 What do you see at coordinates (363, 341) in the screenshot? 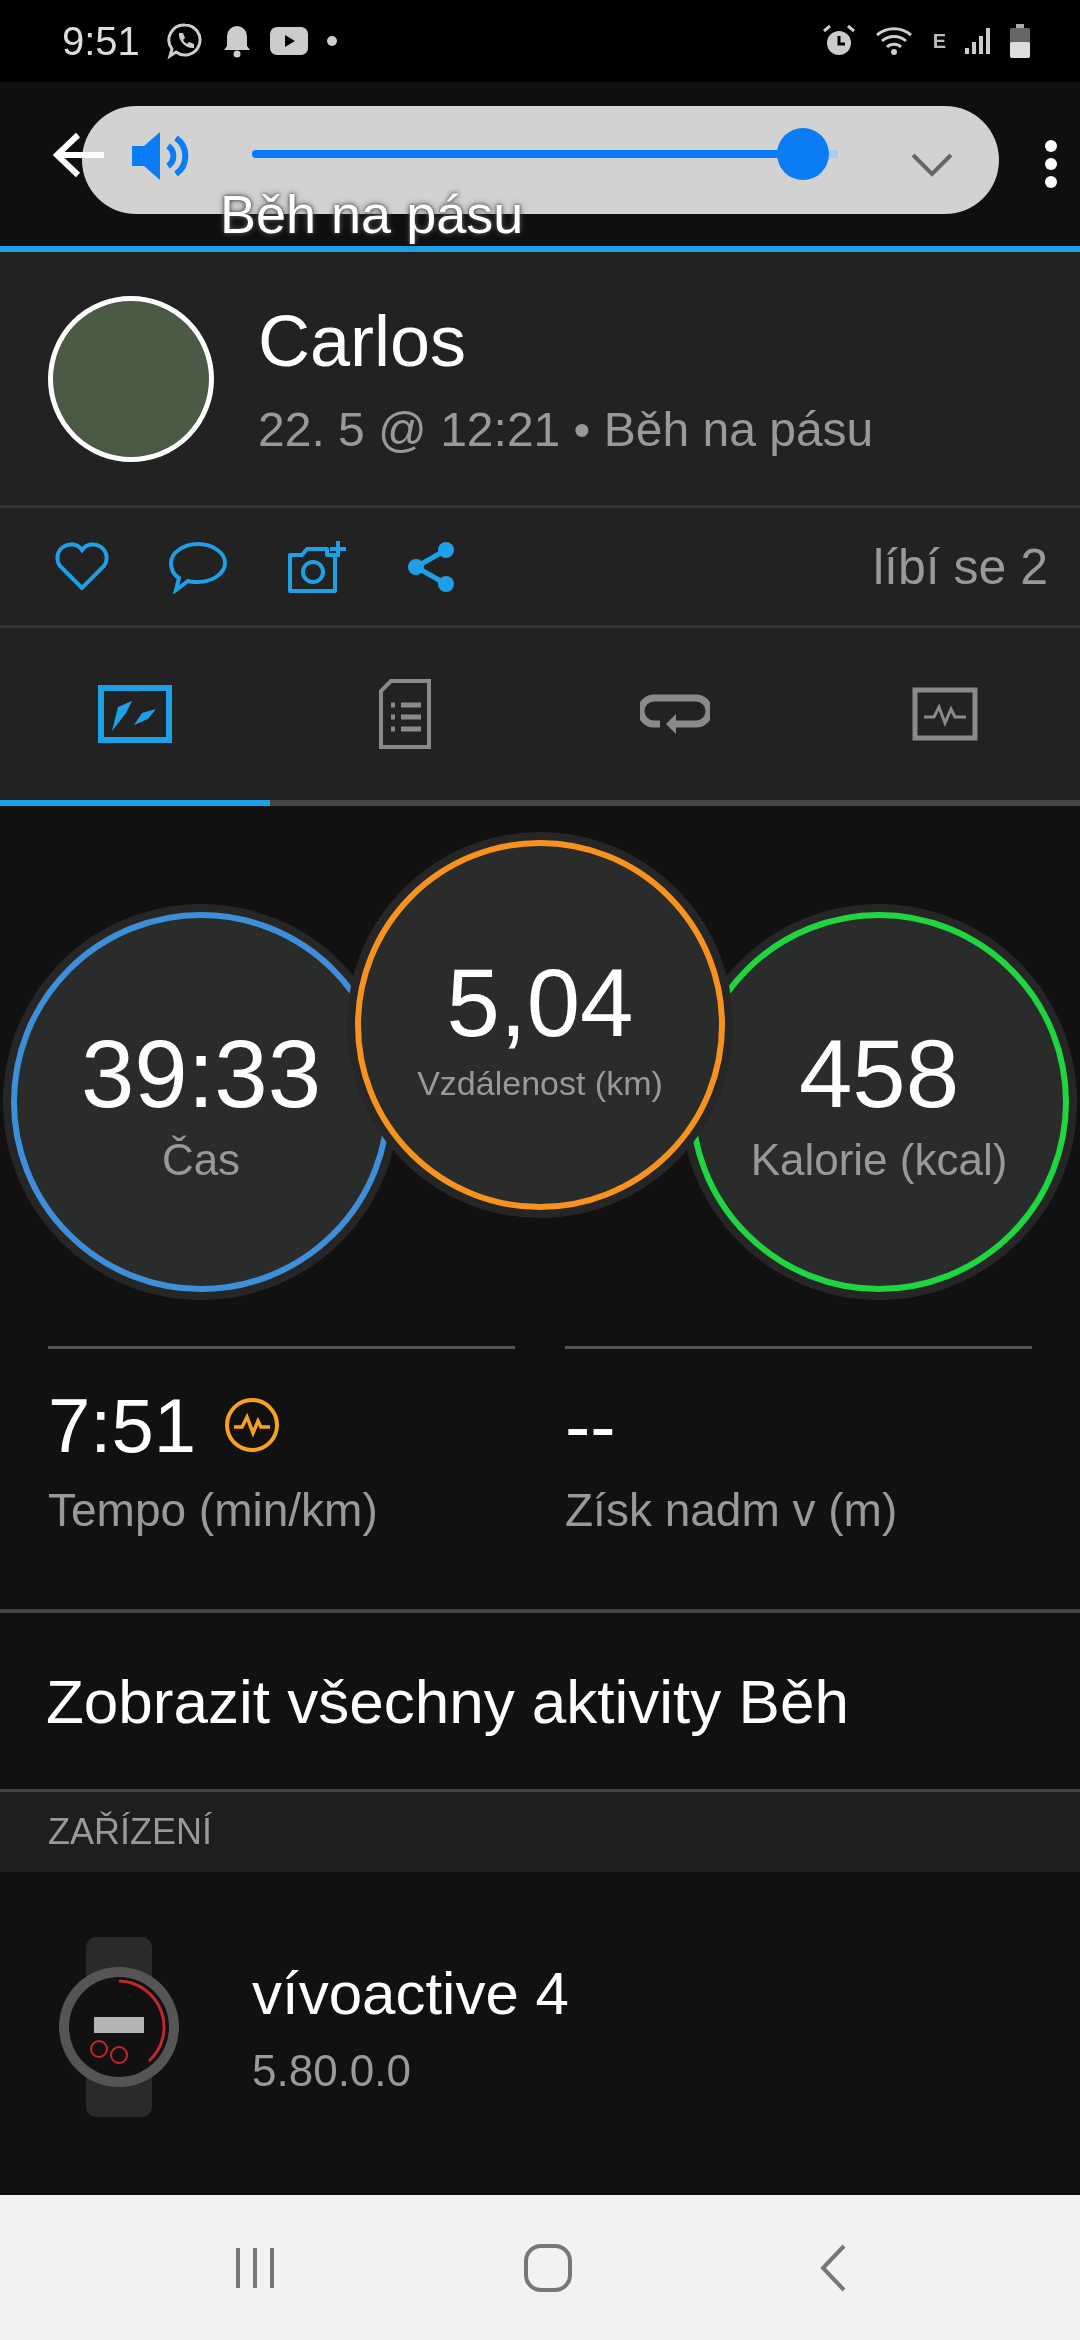
I see `user-name: Carlos` at bounding box center [363, 341].